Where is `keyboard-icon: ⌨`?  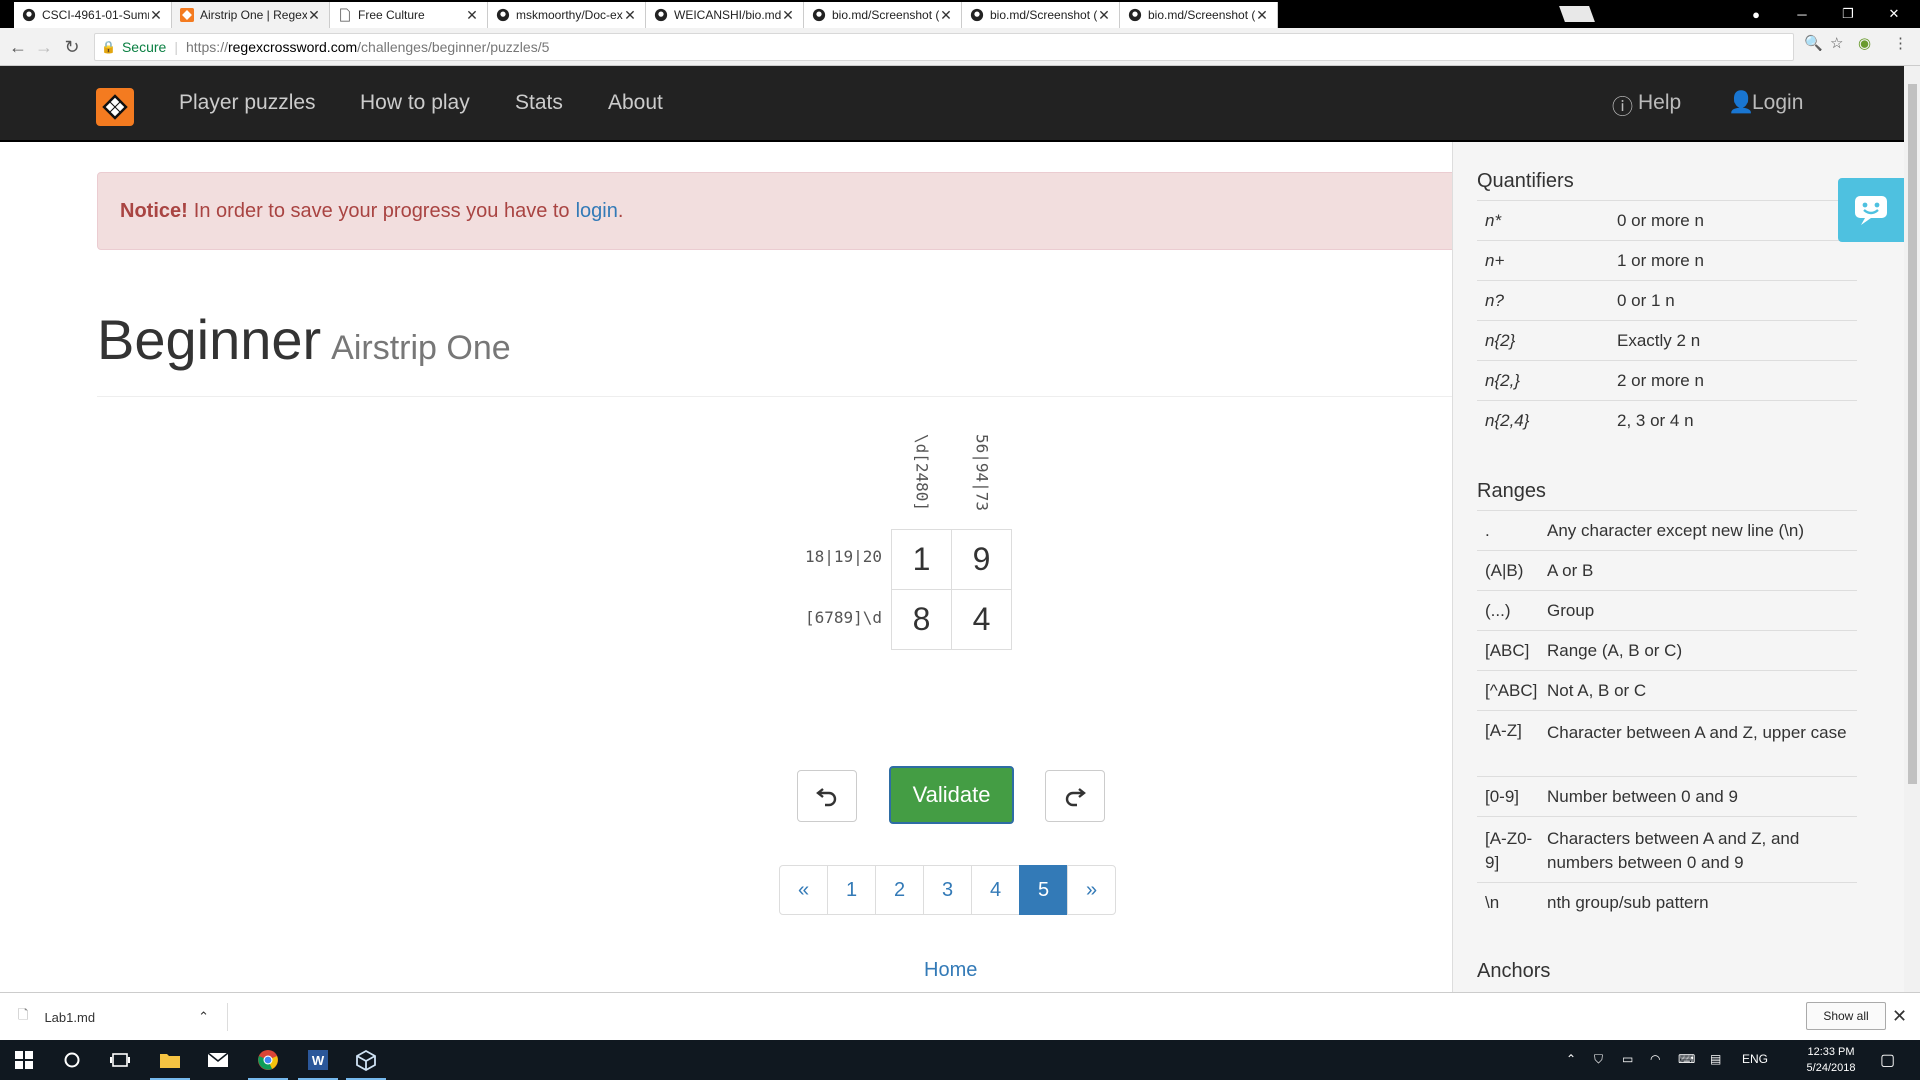 keyboard-icon: ⌨ is located at coordinates (1686, 1059).